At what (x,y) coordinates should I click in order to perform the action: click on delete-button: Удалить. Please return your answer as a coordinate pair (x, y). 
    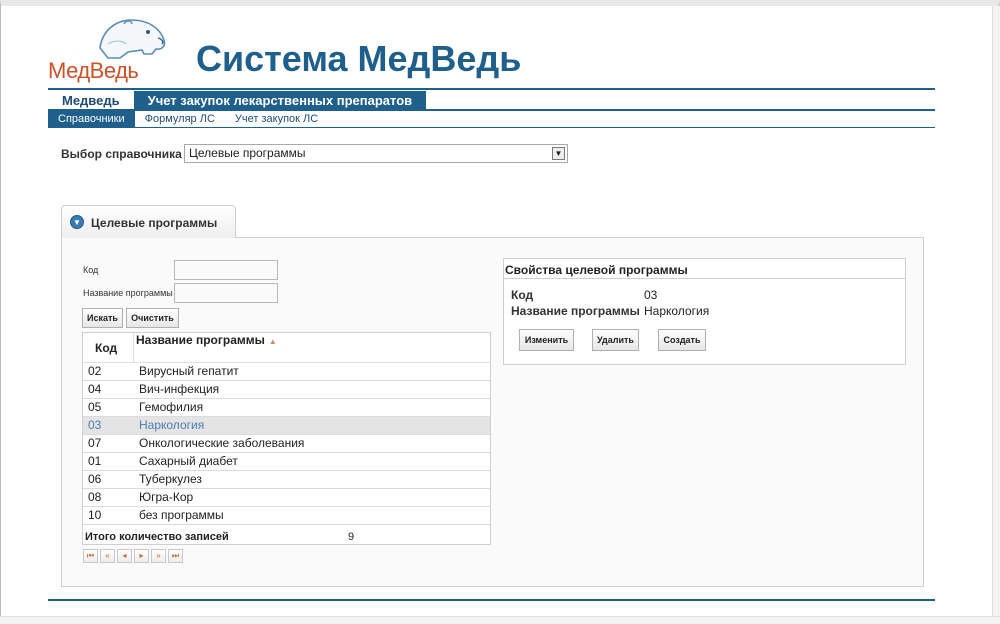
    Looking at the image, I should click on (615, 340).